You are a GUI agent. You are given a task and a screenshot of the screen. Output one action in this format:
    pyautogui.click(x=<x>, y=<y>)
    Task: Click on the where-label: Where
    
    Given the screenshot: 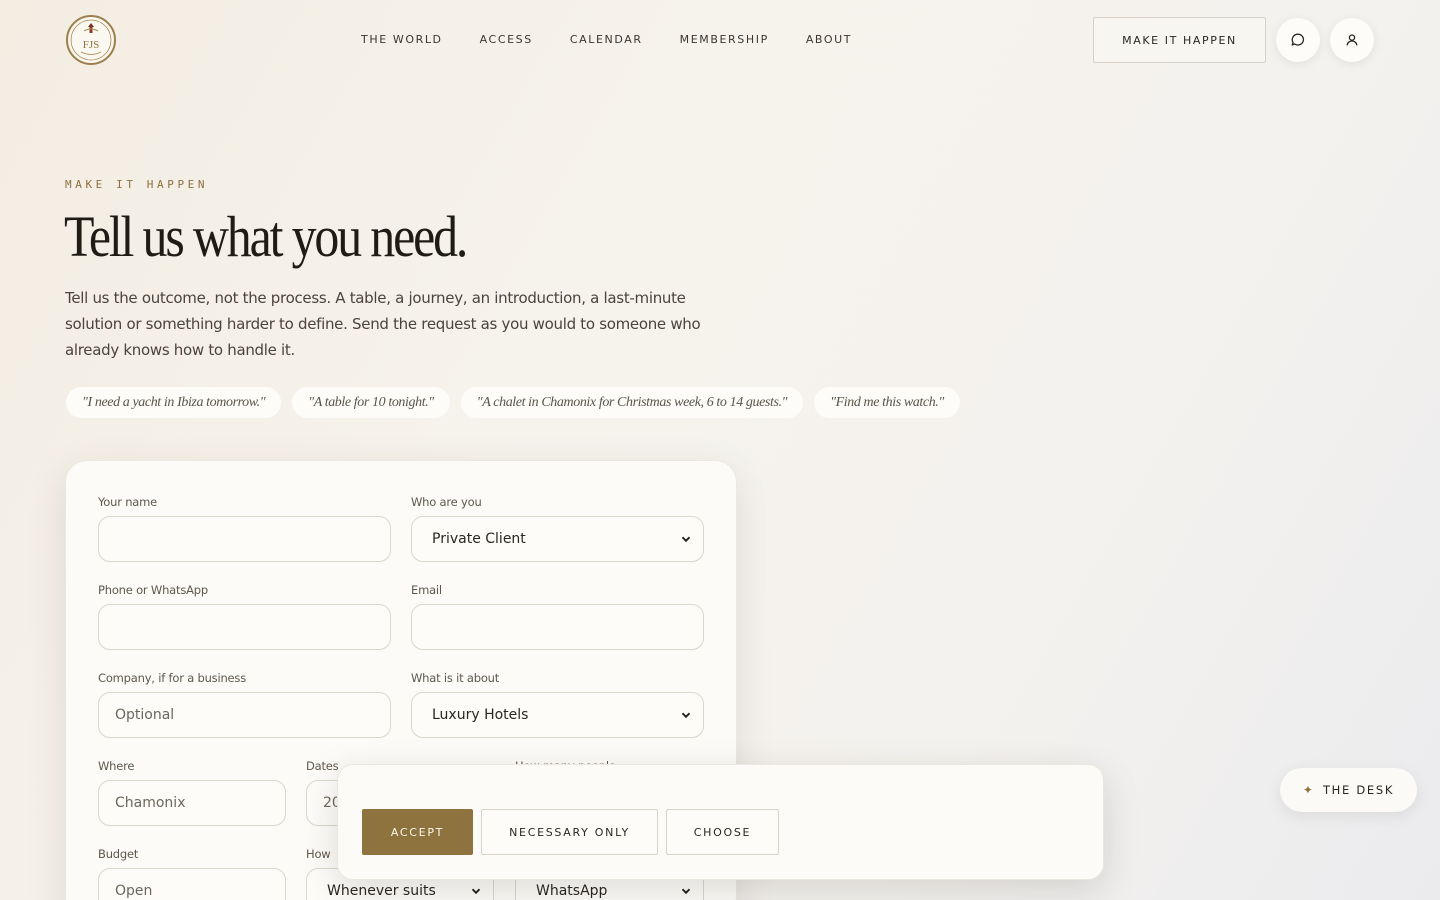 What is the action you would take?
    pyautogui.click(x=116, y=766)
    